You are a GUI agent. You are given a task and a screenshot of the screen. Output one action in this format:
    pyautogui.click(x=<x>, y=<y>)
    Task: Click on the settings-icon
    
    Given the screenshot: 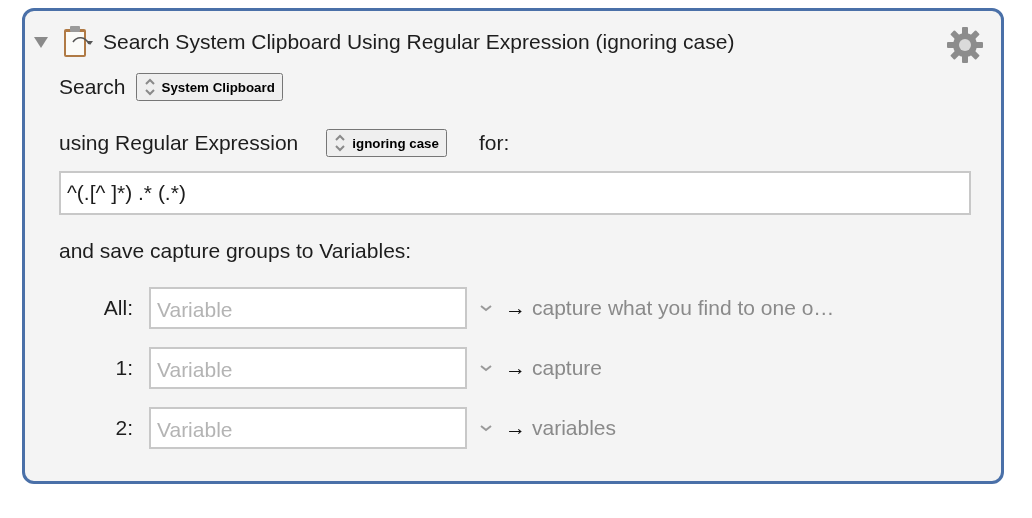 What is the action you would take?
    pyautogui.click(x=965, y=45)
    